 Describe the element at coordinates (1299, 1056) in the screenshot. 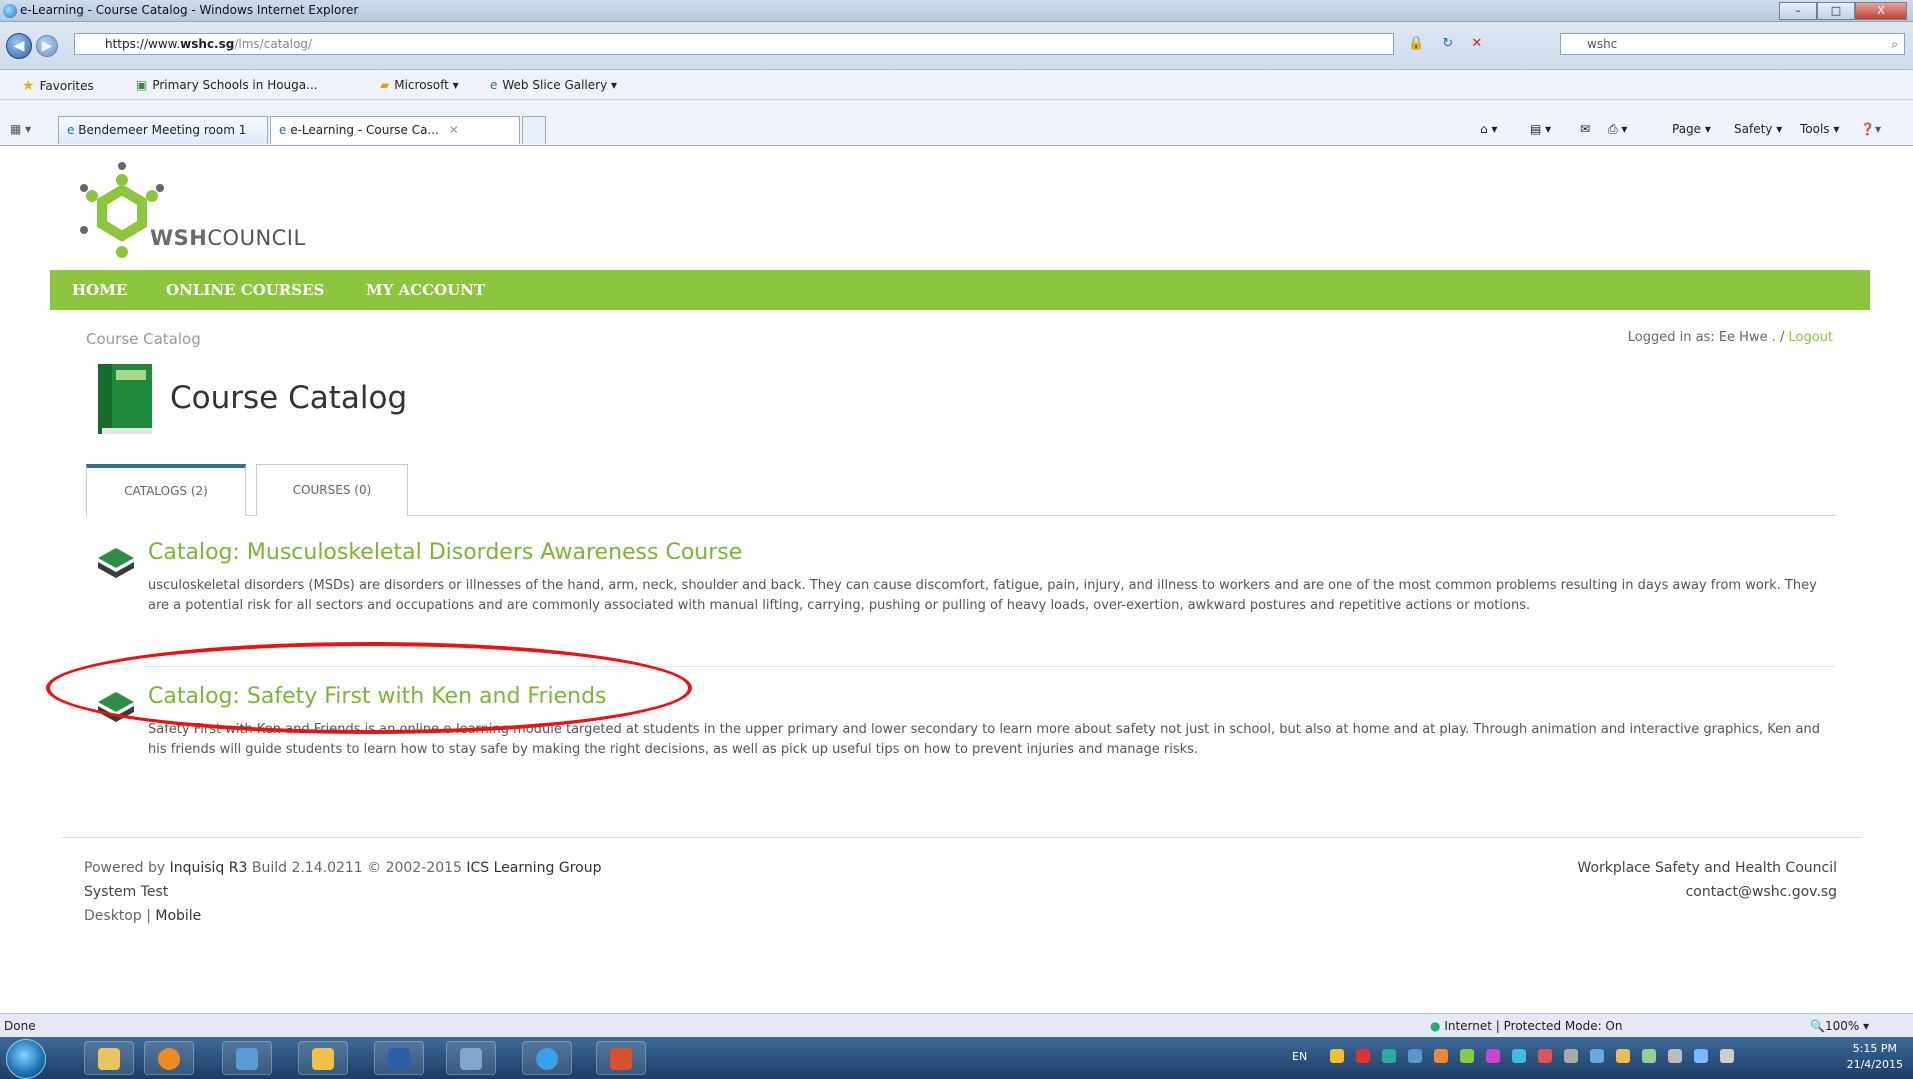

I see `language-indicator: EN` at that location.